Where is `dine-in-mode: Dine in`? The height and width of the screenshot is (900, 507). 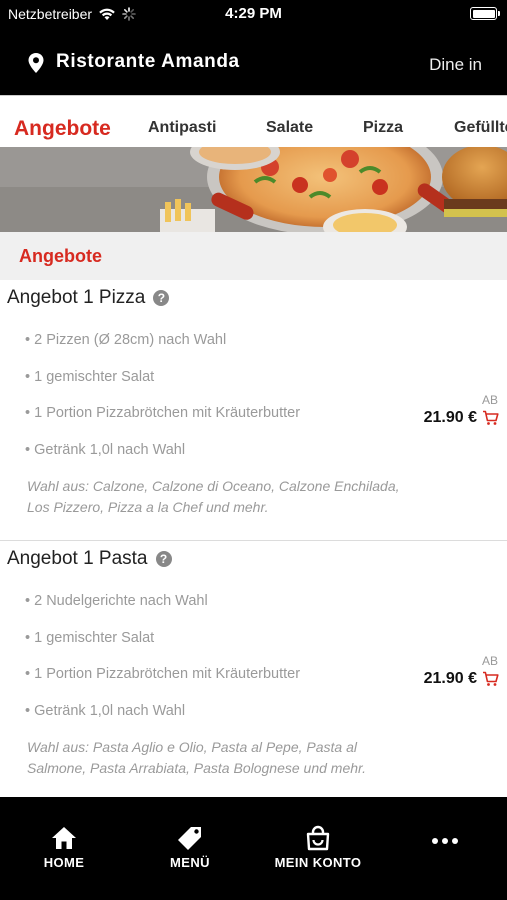
dine-in-mode: Dine in is located at coordinates (455, 65).